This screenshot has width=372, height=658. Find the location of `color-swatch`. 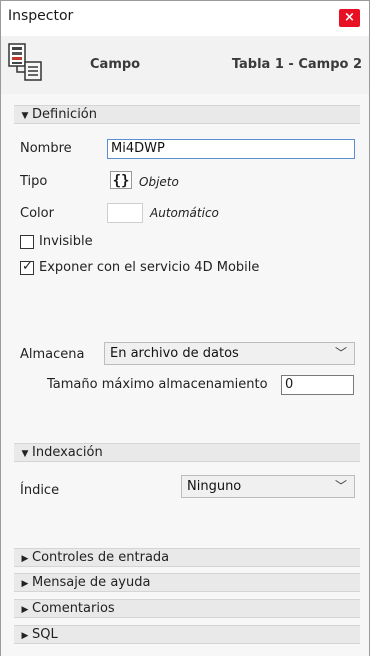

color-swatch is located at coordinates (125, 213).